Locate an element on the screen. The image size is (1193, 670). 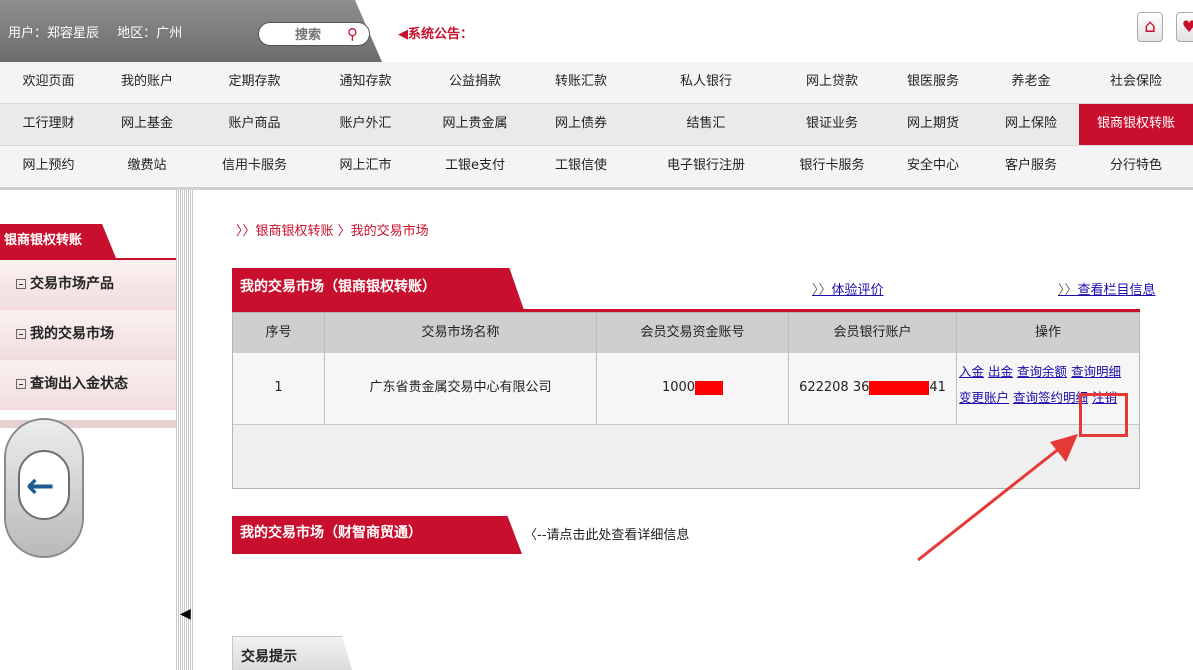
table-header: 序号 交易市场名称 会员交易资金账号 会员银行账户 操作 is located at coordinates (686, 333).